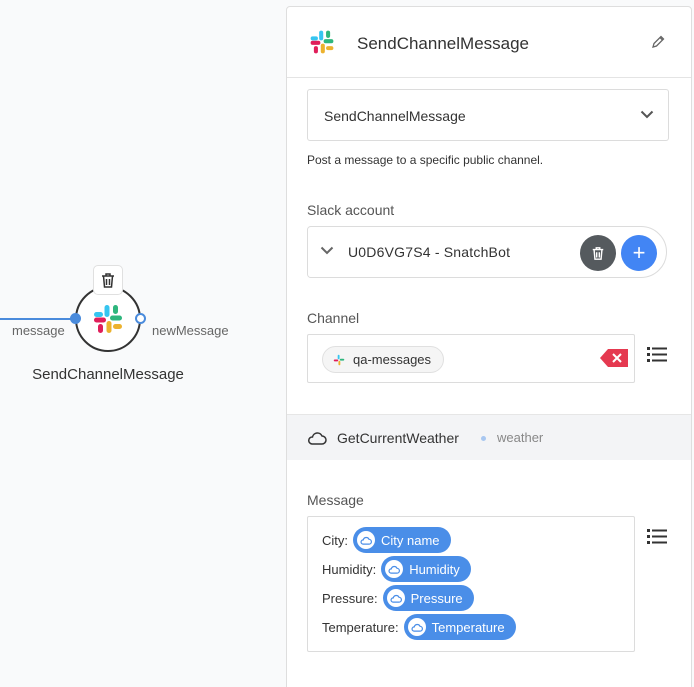 The image size is (694, 687). Describe the element at coordinates (520, 437) in the screenshot. I see `step-type: weather` at that location.